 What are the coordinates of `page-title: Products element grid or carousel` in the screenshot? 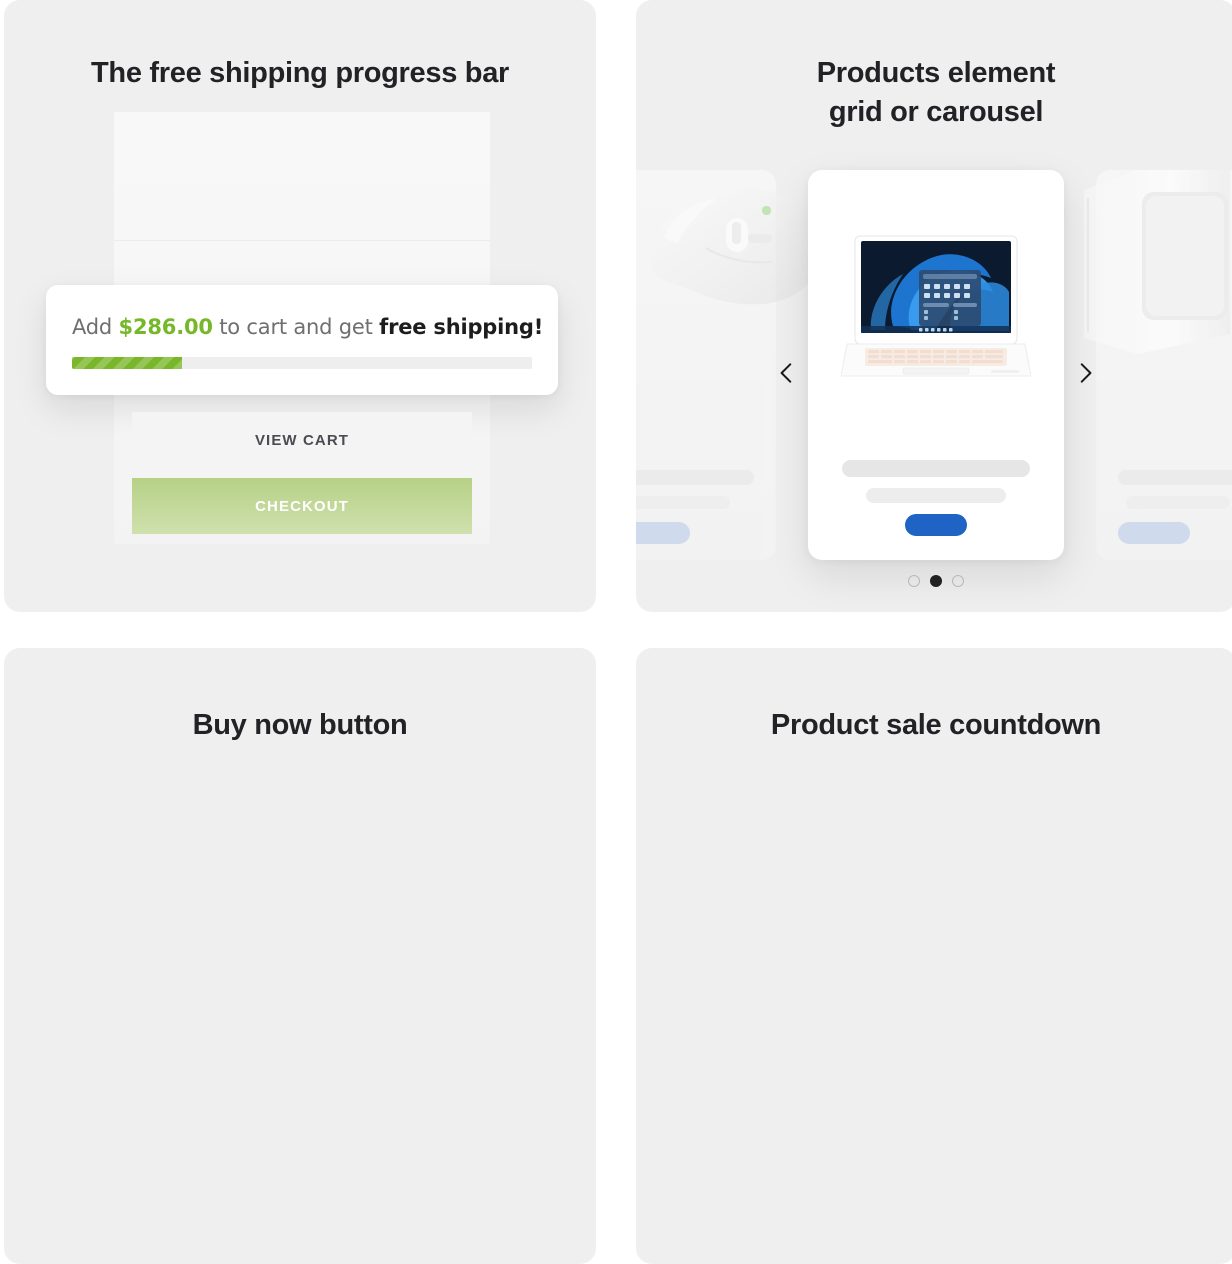 It's located at (934, 66).